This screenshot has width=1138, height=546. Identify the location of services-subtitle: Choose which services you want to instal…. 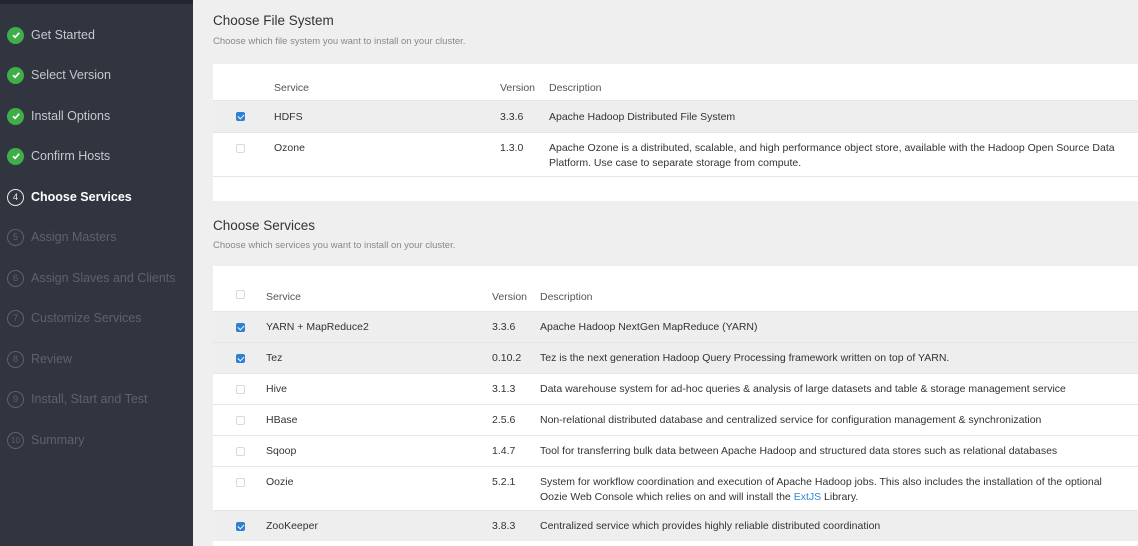
(334, 245).